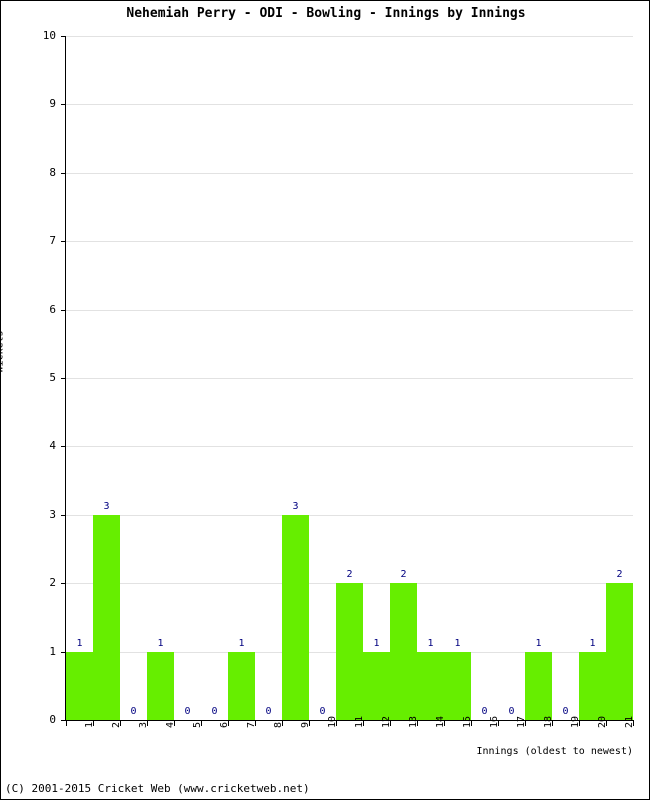  I want to click on x-axis-tick-label: 7, so click(251, 724).